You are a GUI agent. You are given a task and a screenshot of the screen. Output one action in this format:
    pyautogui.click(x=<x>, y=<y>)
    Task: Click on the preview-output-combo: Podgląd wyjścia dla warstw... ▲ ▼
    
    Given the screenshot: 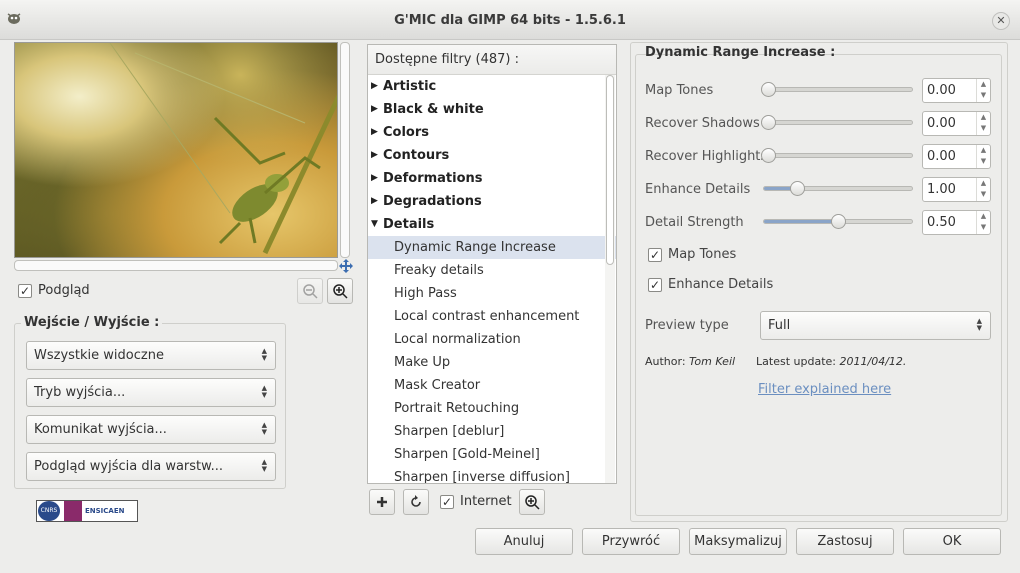 What is the action you would take?
    pyautogui.click(x=151, y=466)
    